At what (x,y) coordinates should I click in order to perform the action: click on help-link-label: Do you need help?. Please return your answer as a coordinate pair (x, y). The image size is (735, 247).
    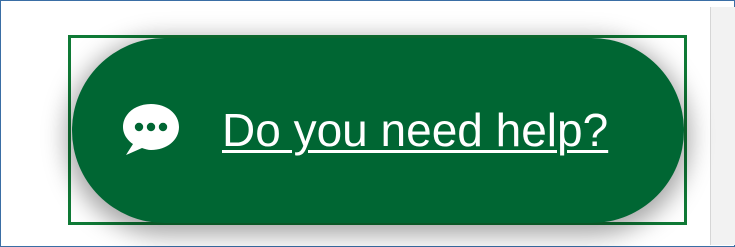
    Looking at the image, I should click on (415, 130).